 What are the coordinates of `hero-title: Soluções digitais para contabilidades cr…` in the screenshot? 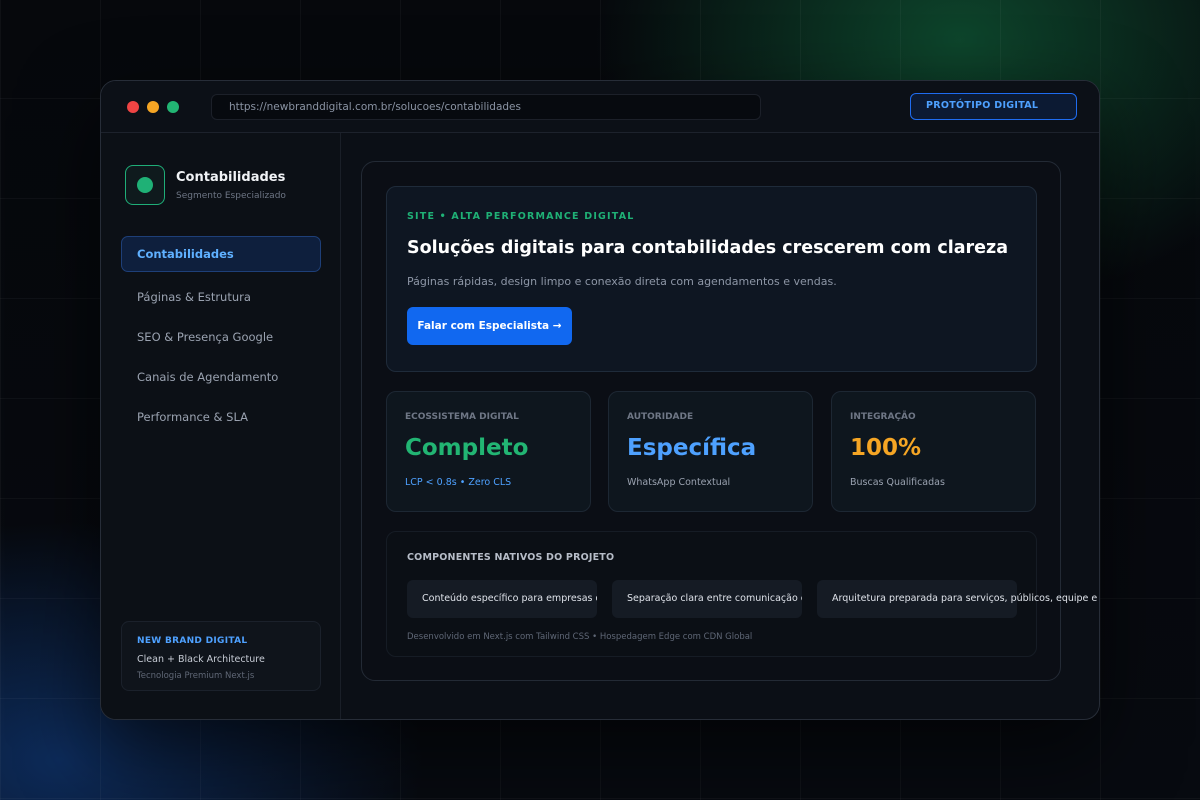 It's located at (708, 248).